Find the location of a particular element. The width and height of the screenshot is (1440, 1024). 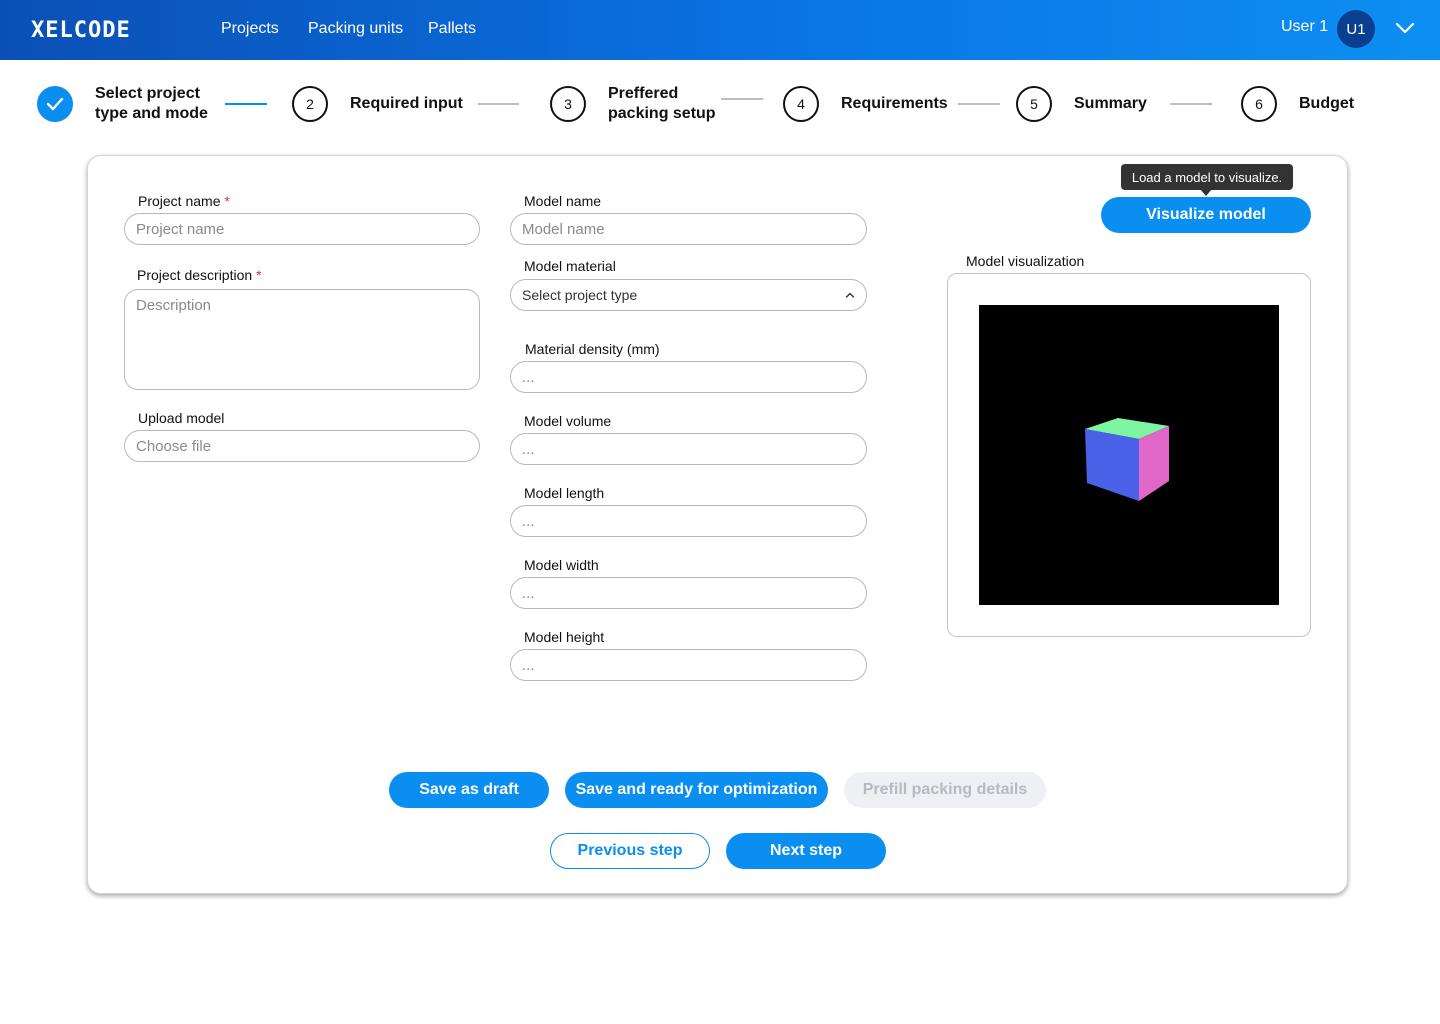

step-3-label-line2: packing setup is located at coordinates (662, 113).